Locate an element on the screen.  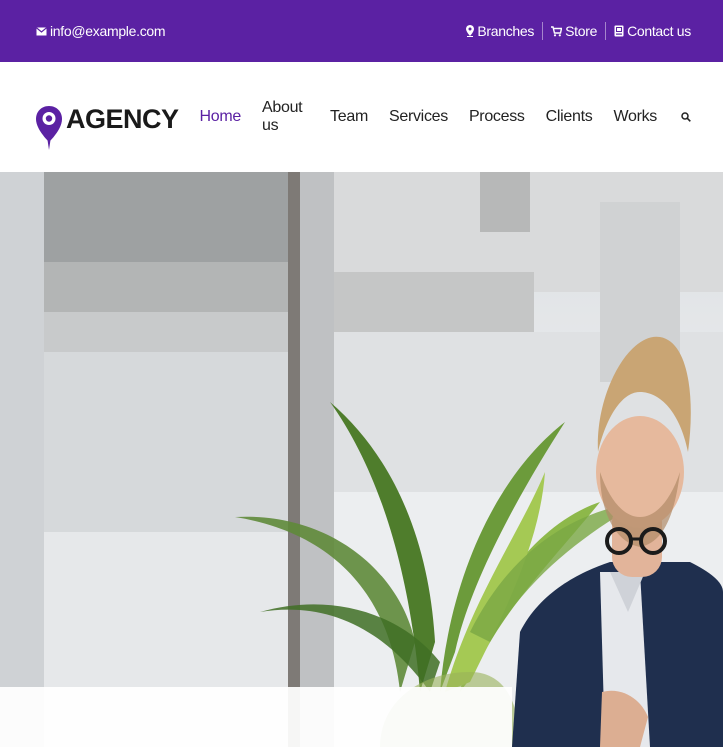
nav-process: Process is located at coordinates (497, 117).